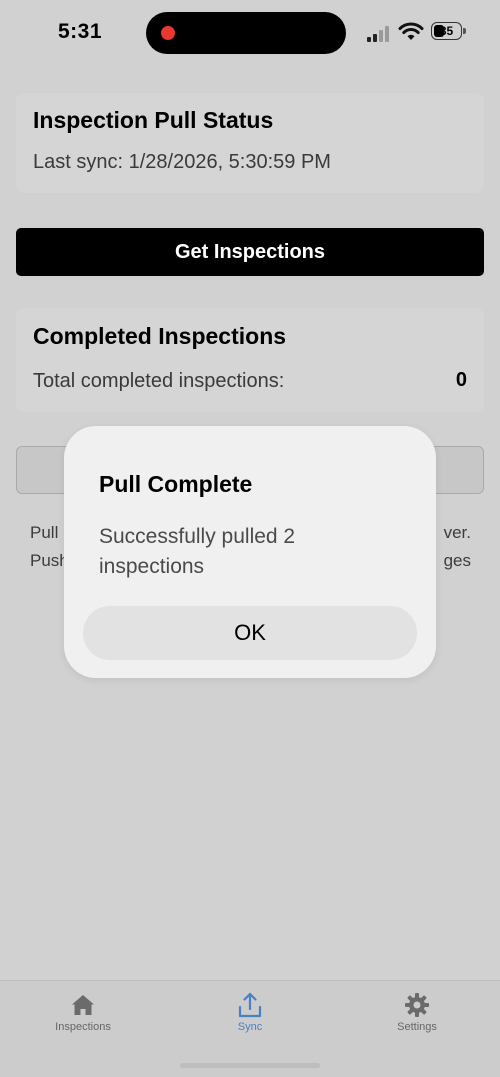 The image size is (500, 1077). Describe the element at coordinates (378, 34) in the screenshot. I see `cellular-signal-icon` at that location.